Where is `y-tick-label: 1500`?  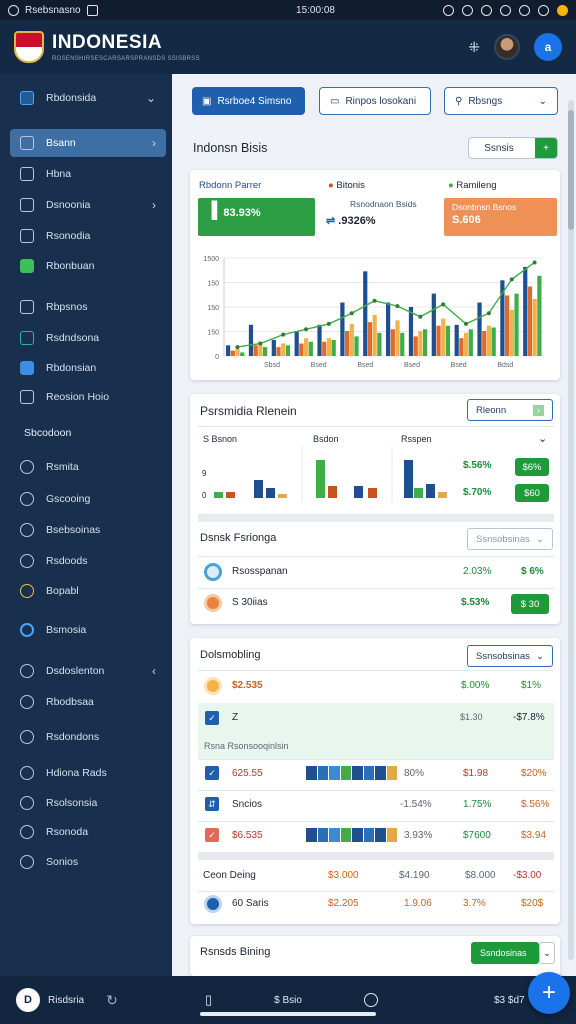 y-tick-label: 1500 is located at coordinates (211, 259).